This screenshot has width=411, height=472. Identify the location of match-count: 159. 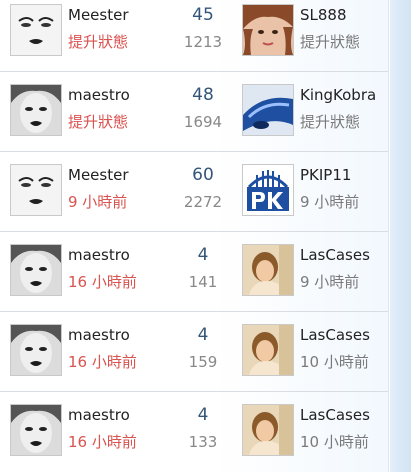
(203, 362).